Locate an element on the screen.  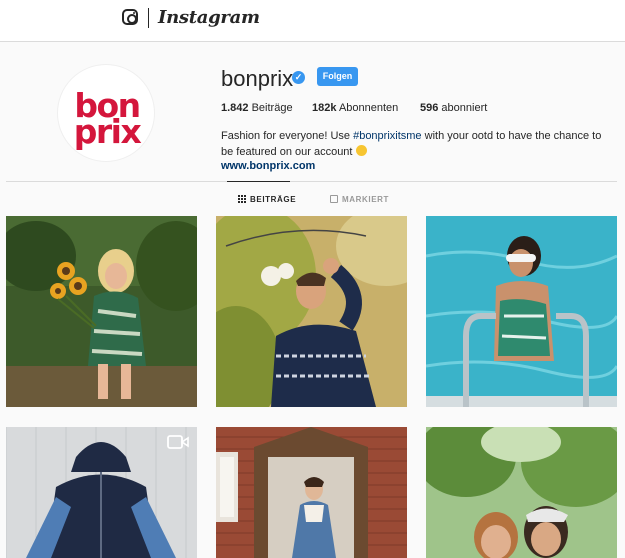
header-divider is located at coordinates (148, 18).